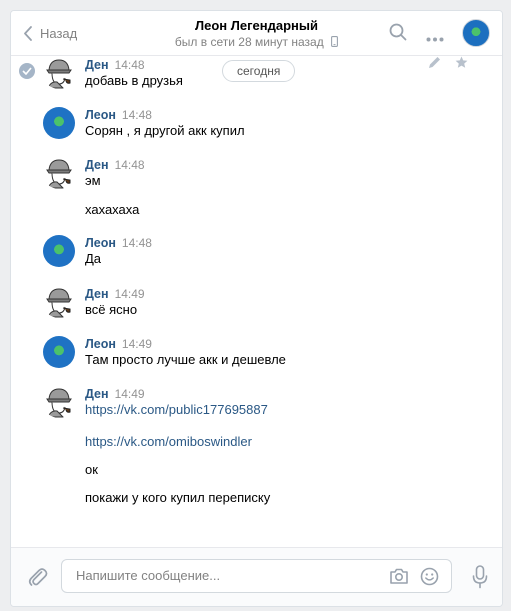  What do you see at coordinates (480, 578) in the screenshot?
I see `microphone-icon` at bounding box center [480, 578].